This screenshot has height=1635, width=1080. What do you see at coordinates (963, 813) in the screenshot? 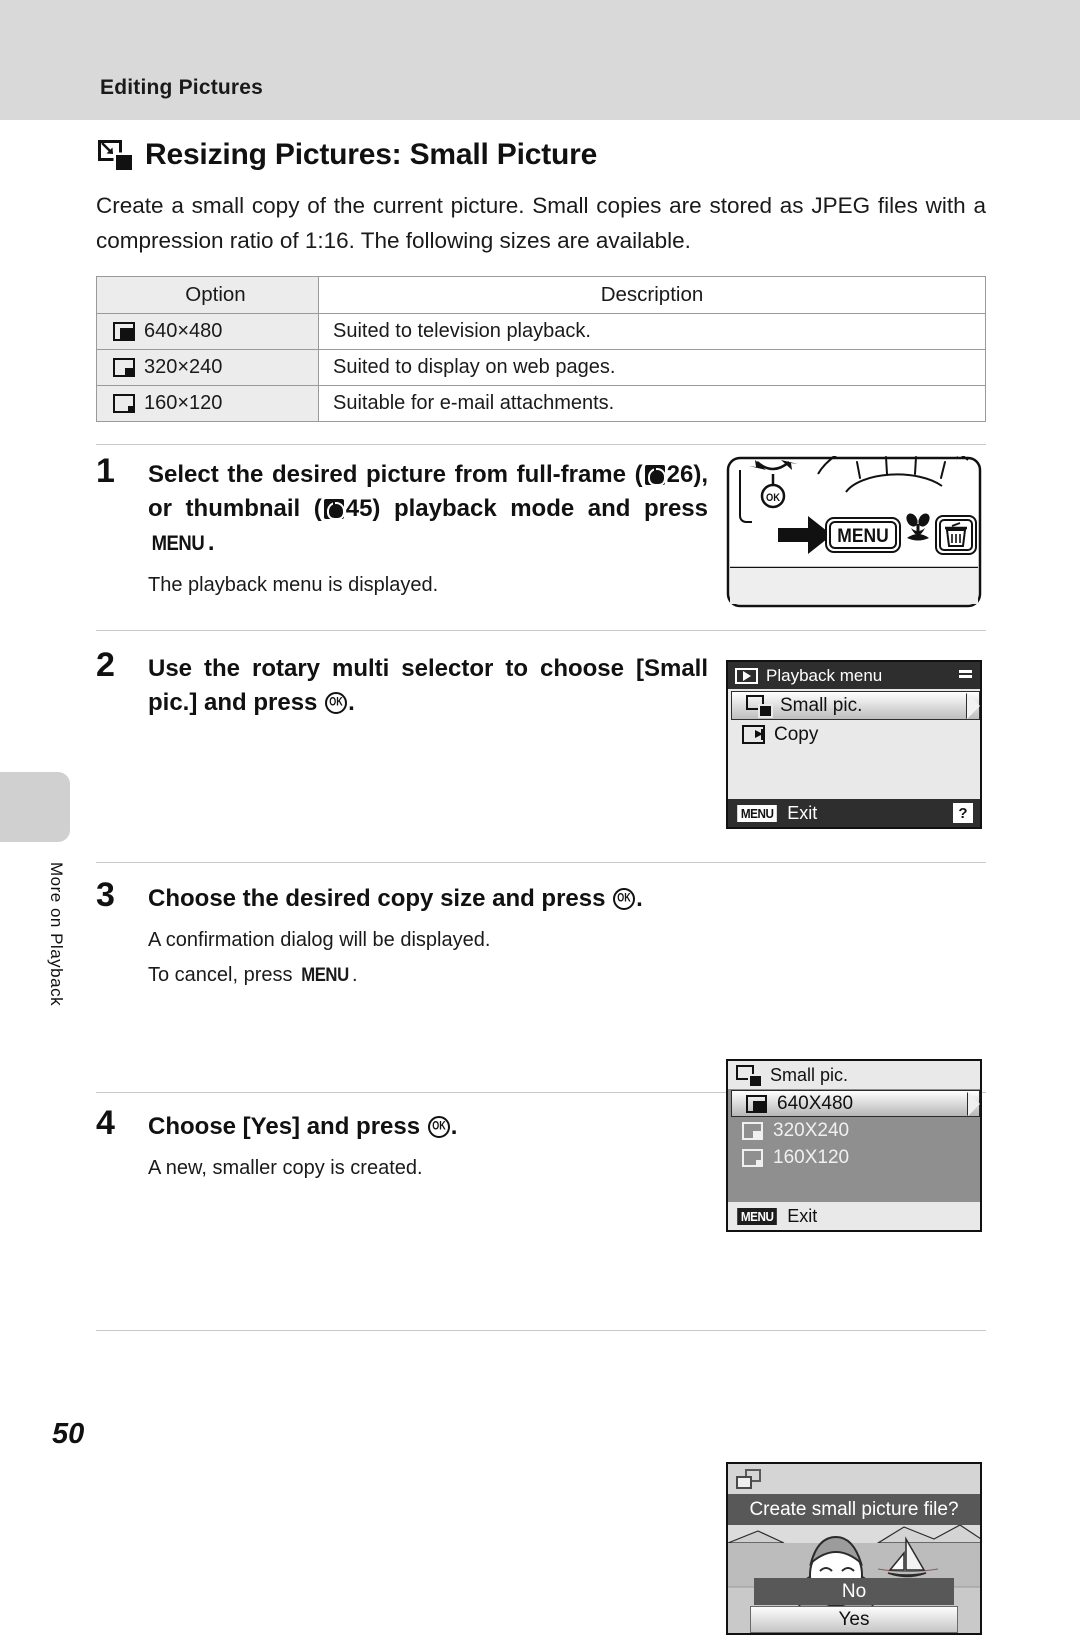
I see `help-badge: ?` at bounding box center [963, 813].